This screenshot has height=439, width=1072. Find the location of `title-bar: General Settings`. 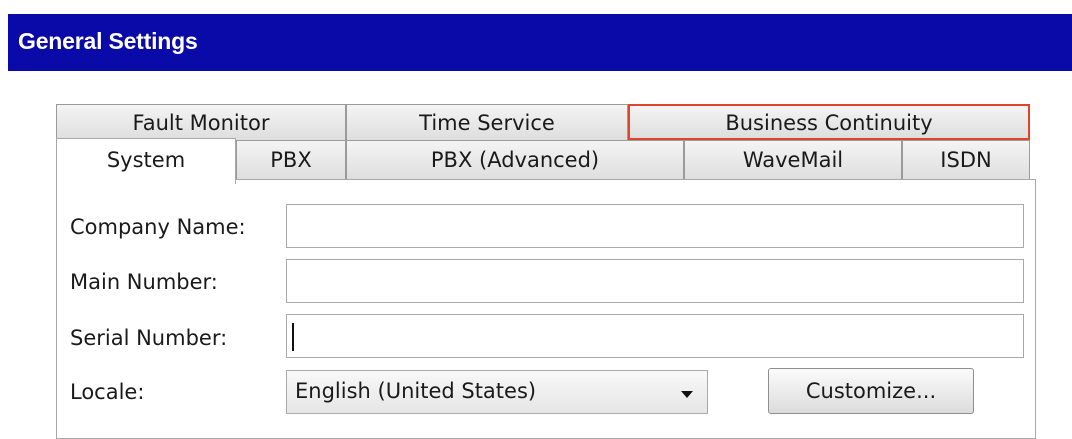

title-bar: General Settings is located at coordinates (540, 42).